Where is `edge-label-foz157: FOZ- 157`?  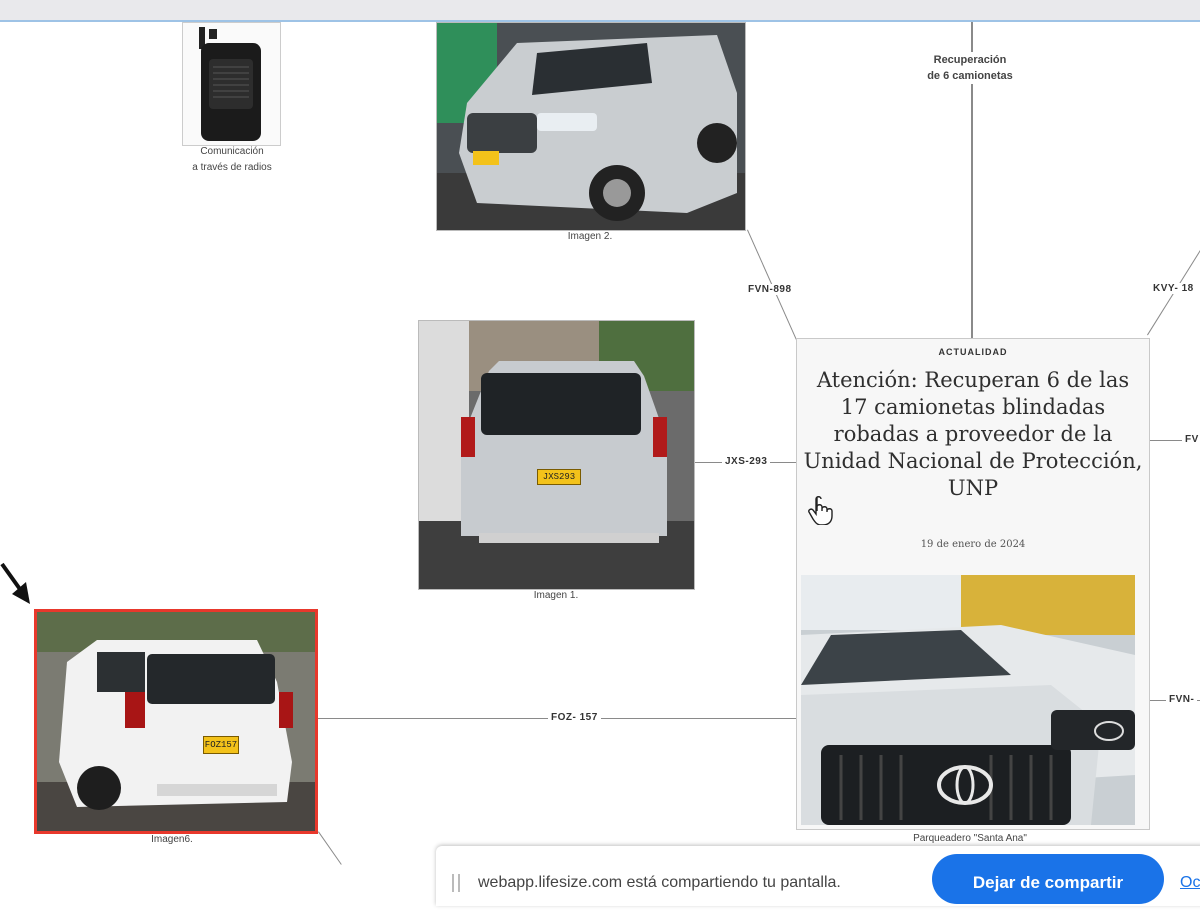
edge-label-foz157: FOZ- 157 is located at coordinates (574, 717).